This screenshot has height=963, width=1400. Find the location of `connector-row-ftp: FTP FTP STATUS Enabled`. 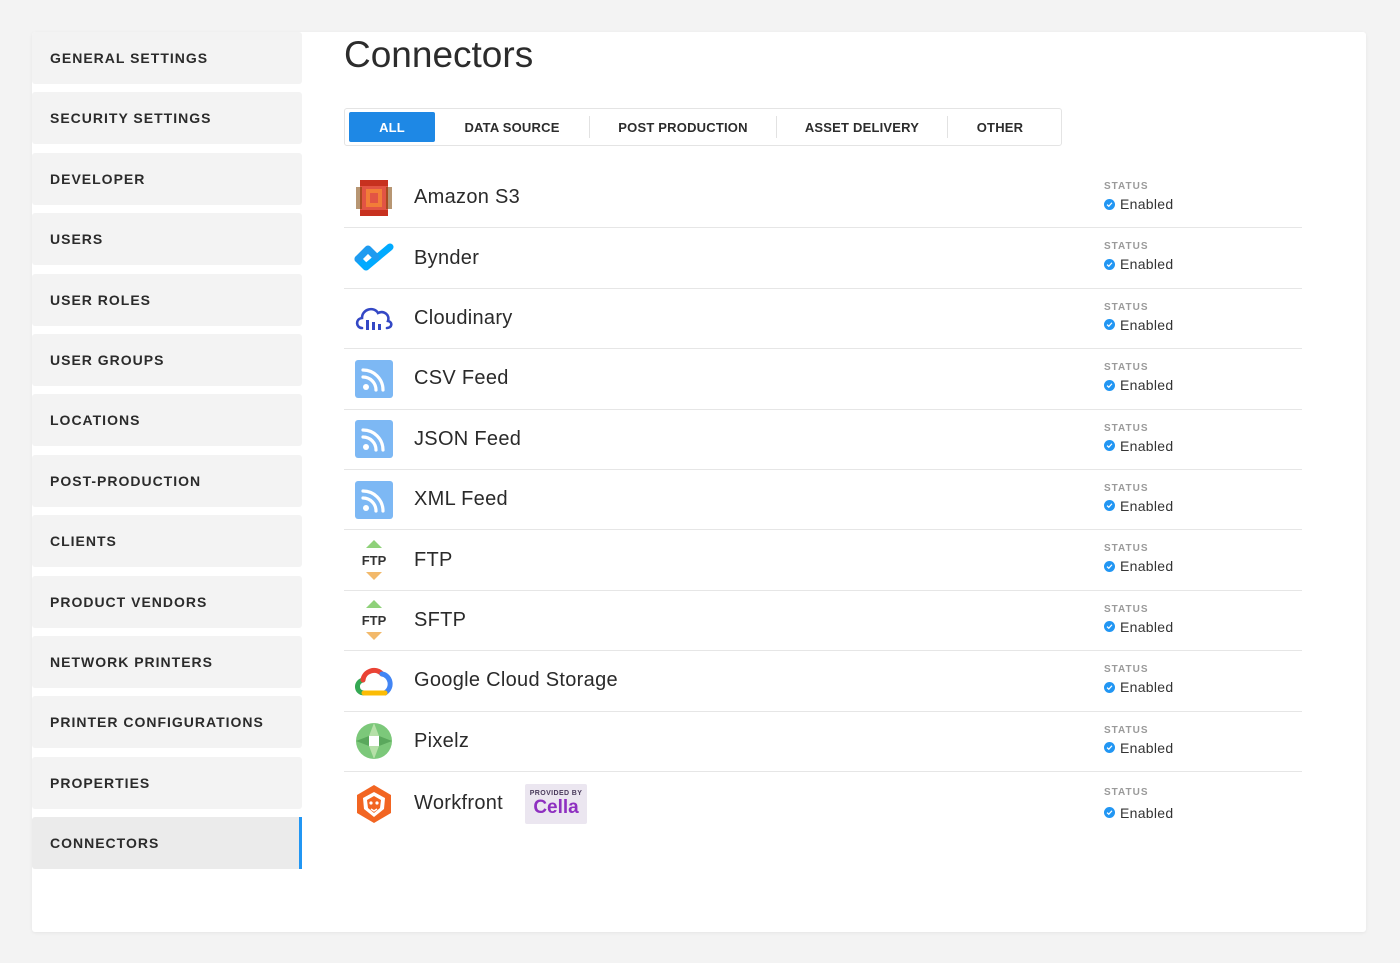

connector-row-ftp: FTP FTP STATUS Enabled is located at coordinates (823, 560).